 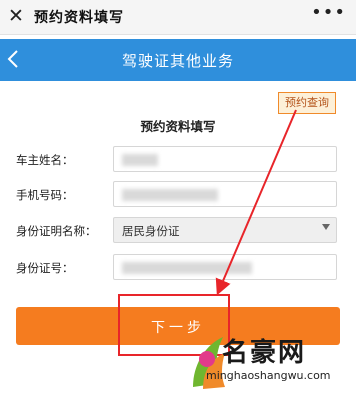 What do you see at coordinates (268, 375) in the screenshot?
I see `watermark-url: minghaoshangwu.com` at bounding box center [268, 375].